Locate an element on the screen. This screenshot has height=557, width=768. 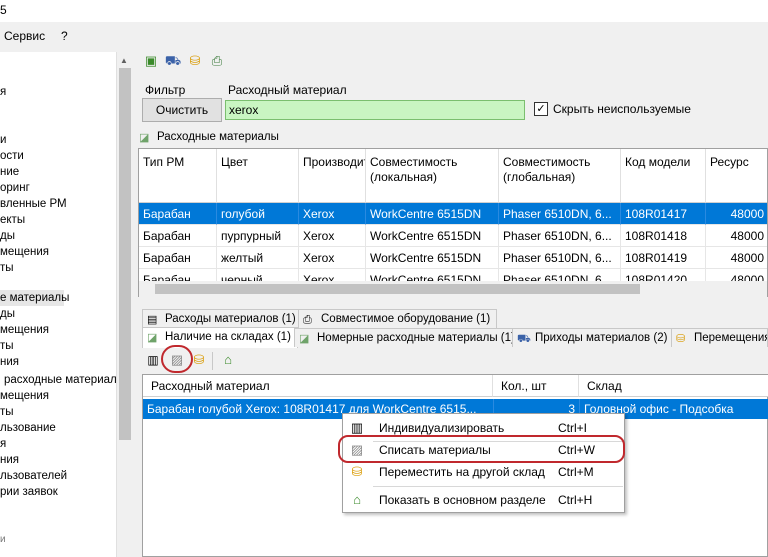
tab-label: Расходы материалов (1) is located at coordinates (230, 319).